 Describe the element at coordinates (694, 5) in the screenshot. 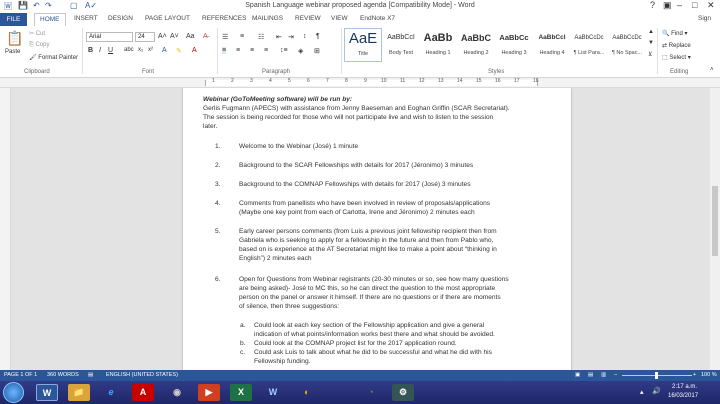

I see `maximize-button: □` at that location.